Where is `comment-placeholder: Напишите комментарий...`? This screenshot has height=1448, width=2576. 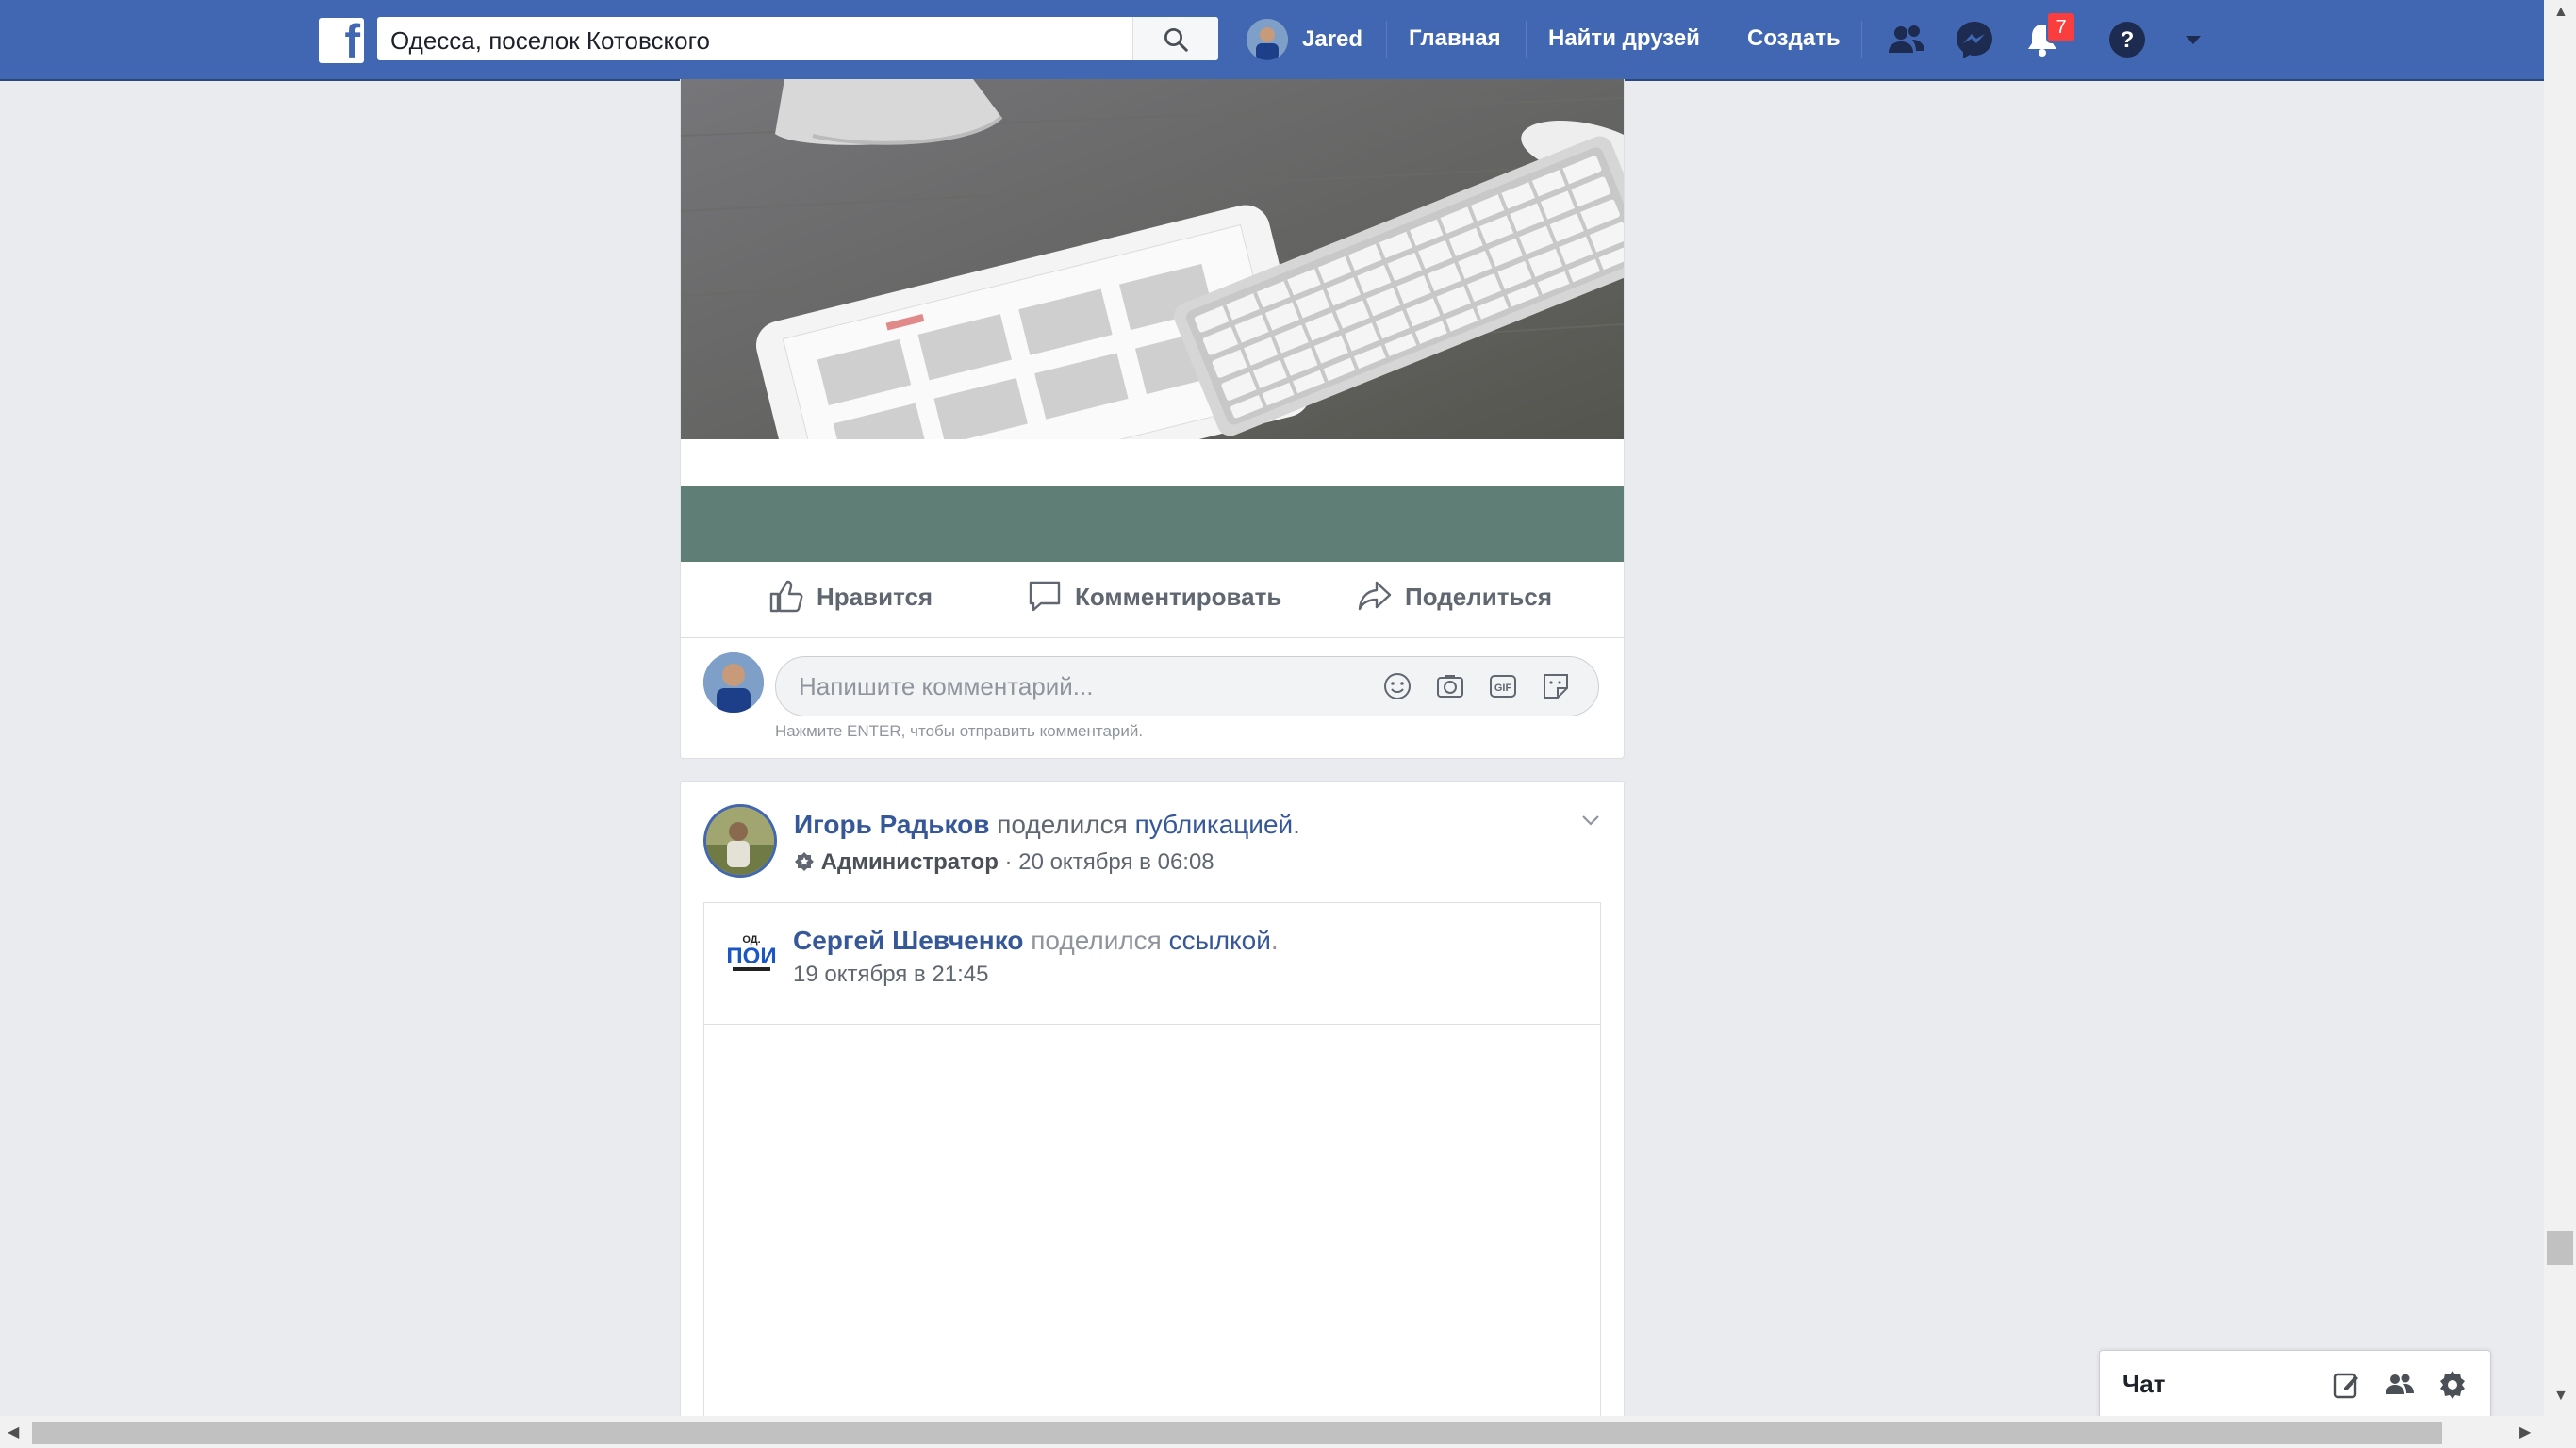 comment-placeholder: Напишите комментарий... is located at coordinates (946, 686).